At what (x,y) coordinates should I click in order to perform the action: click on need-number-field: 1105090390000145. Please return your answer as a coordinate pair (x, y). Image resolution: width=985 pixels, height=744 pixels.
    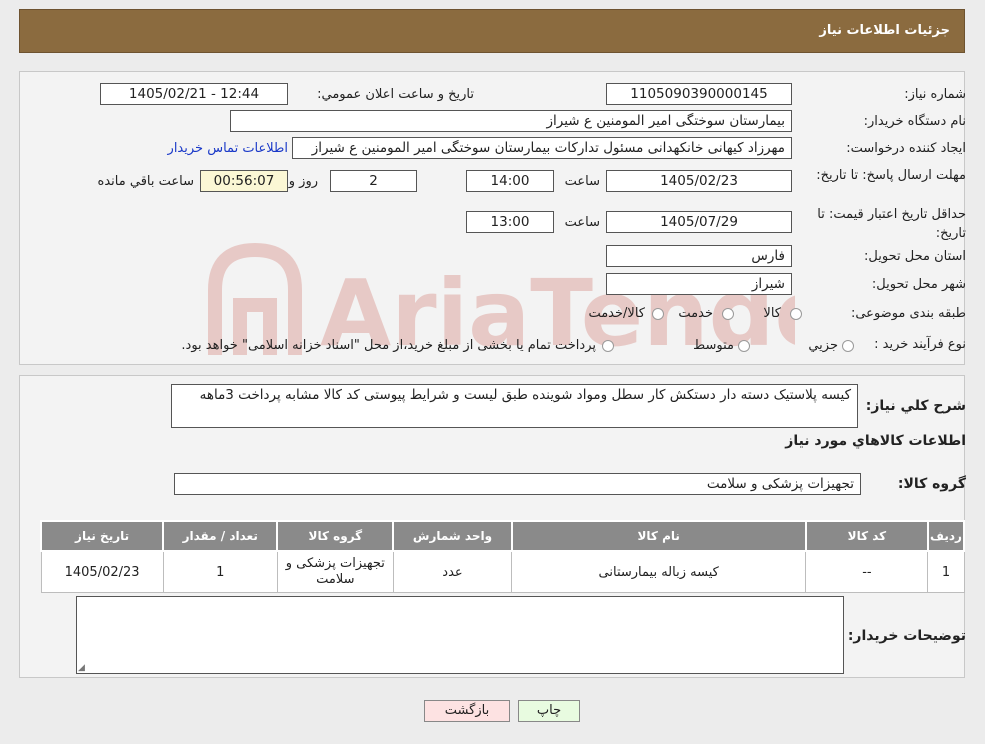
    Looking at the image, I should click on (699, 94).